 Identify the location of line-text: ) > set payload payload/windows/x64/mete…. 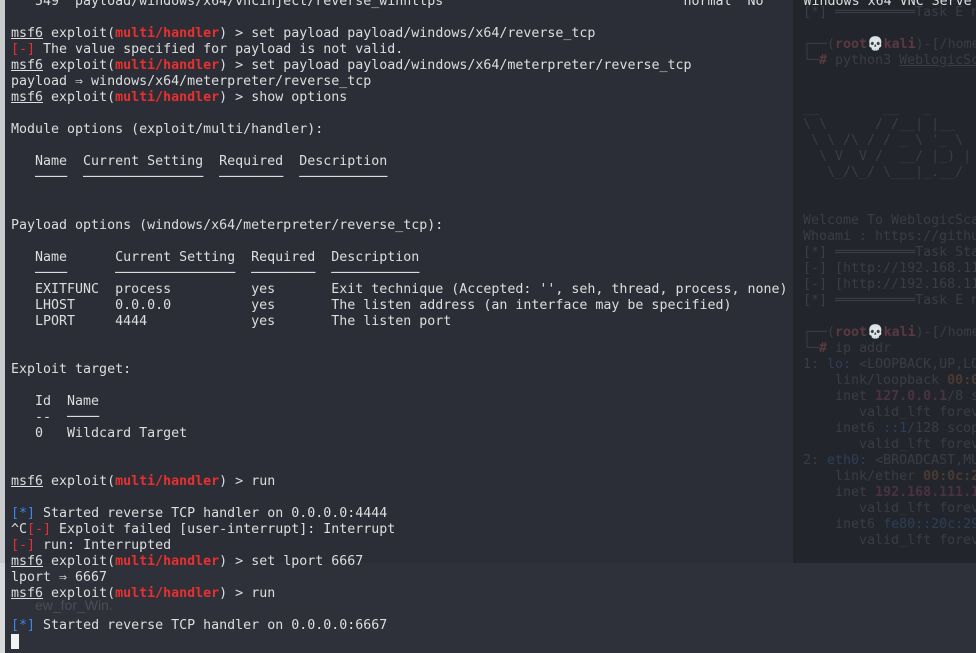
(455, 65).